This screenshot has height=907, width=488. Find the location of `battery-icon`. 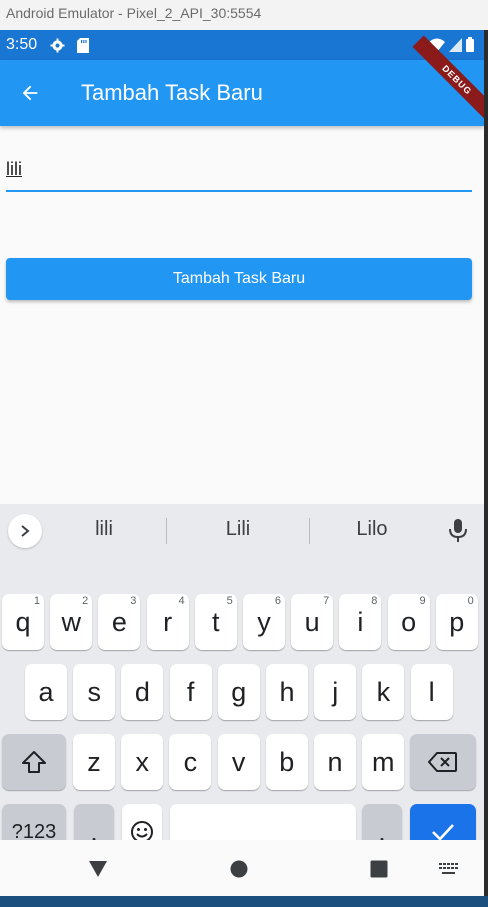

battery-icon is located at coordinates (470, 47).